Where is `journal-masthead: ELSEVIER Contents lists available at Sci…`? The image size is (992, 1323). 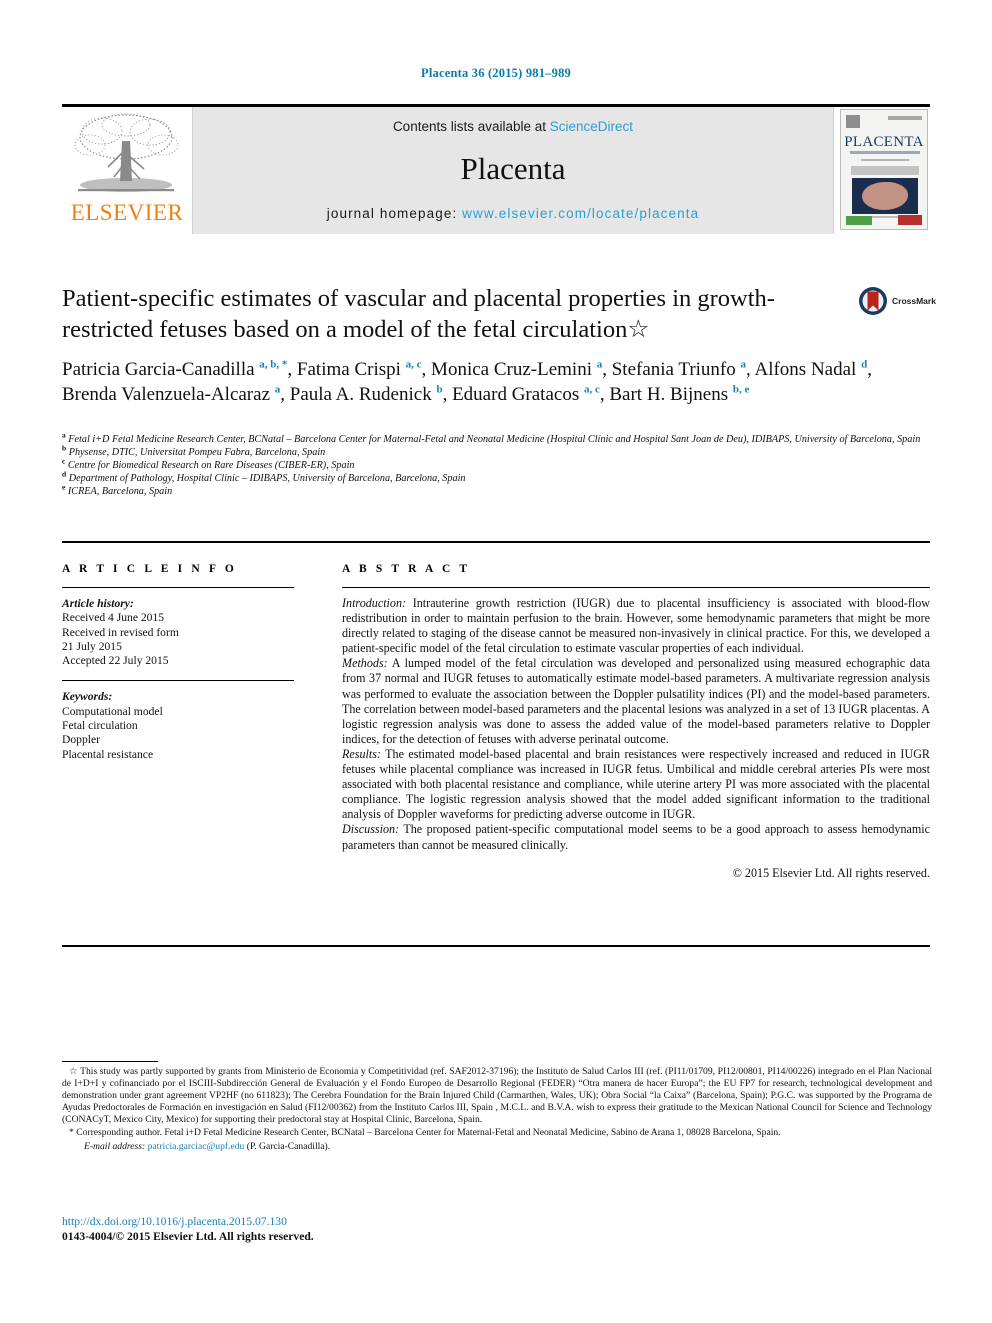 journal-masthead: ELSEVIER Contents lists available at Sci… is located at coordinates (496, 169).